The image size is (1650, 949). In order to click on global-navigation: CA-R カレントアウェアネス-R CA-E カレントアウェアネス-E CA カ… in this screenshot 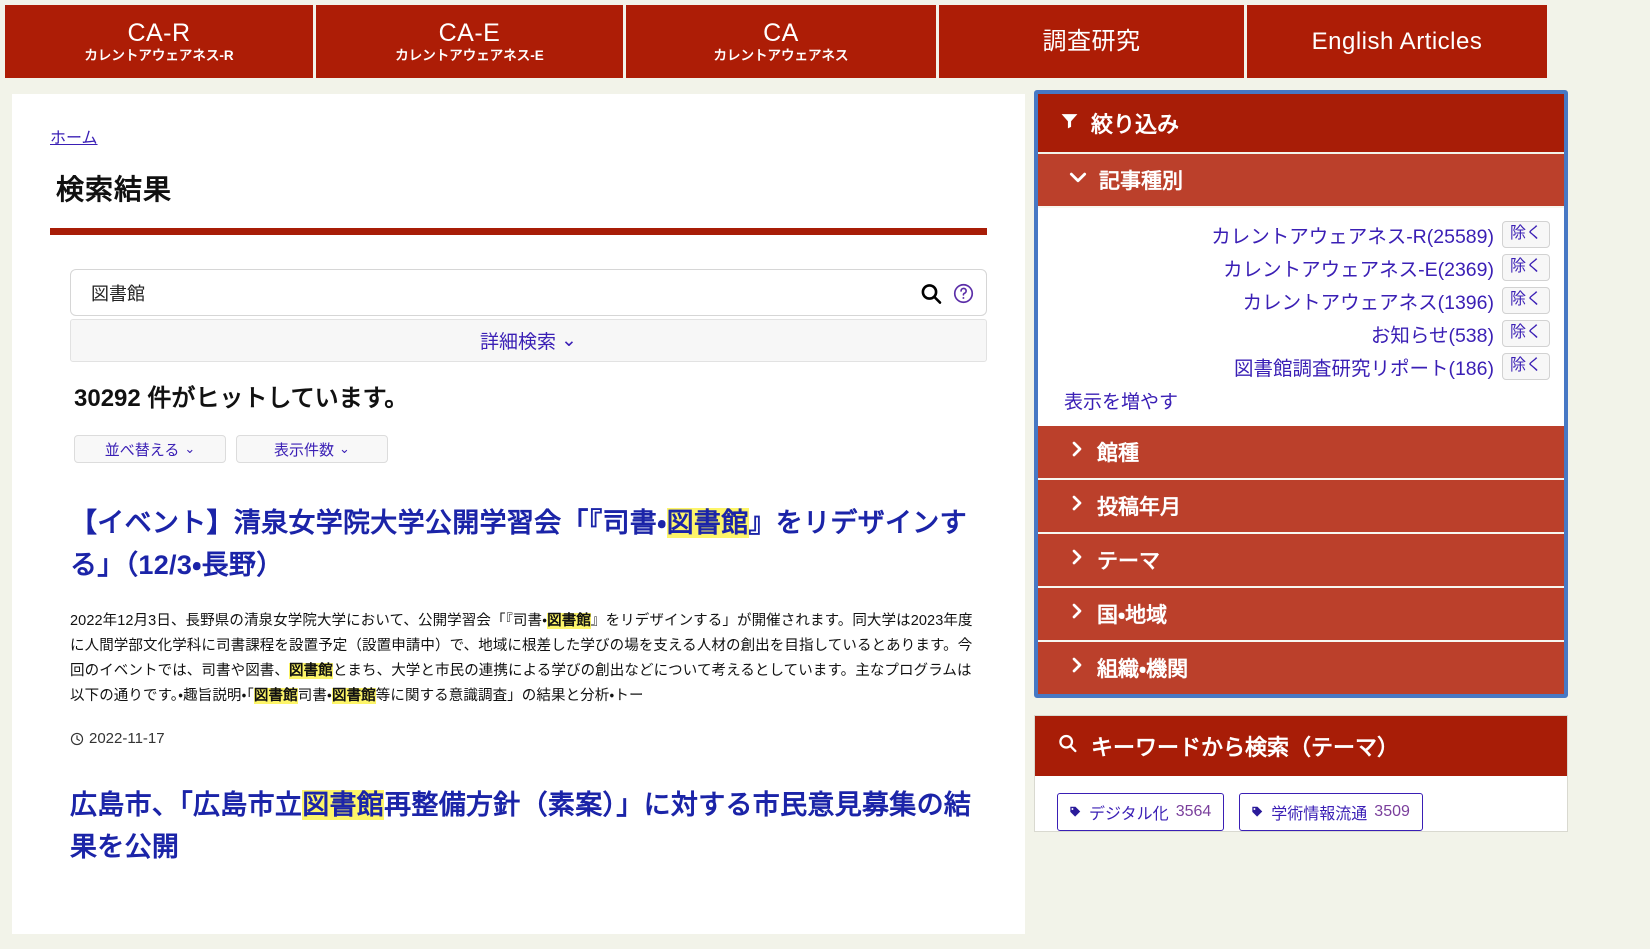, I will do `click(777, 41)`.